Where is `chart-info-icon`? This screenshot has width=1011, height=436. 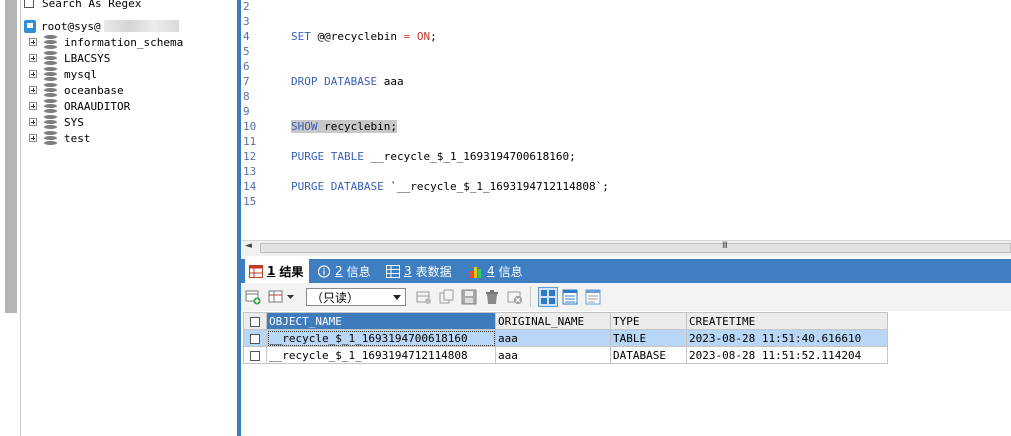 chart-info-icon is located at coordinates (475, 272).